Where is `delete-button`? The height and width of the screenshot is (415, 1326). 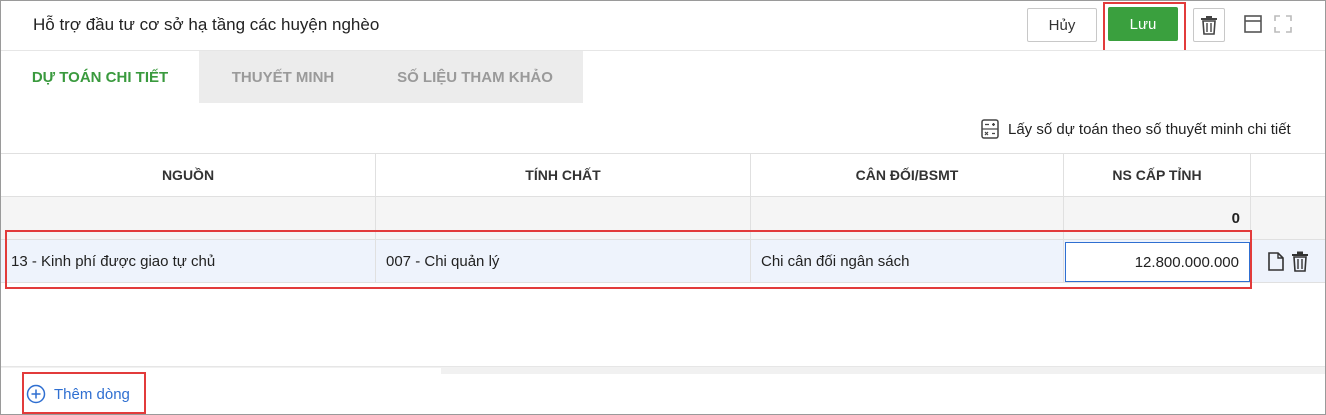 delete-button is located at coordinates (1209, 25).